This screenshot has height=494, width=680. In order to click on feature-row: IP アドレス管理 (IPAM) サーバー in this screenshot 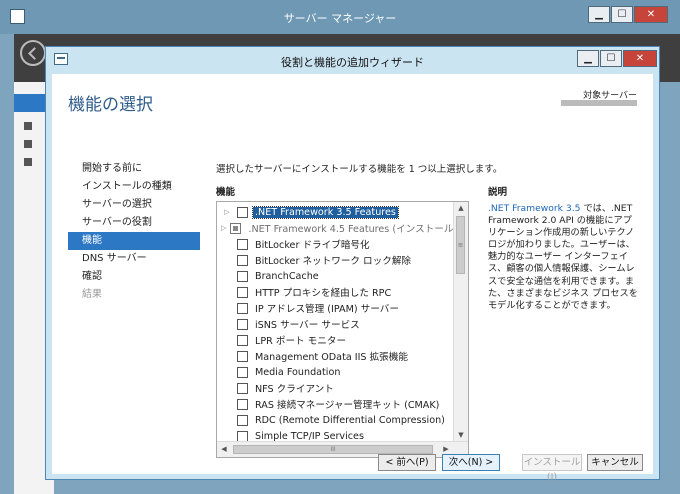, I will do `click(336, 308)`.